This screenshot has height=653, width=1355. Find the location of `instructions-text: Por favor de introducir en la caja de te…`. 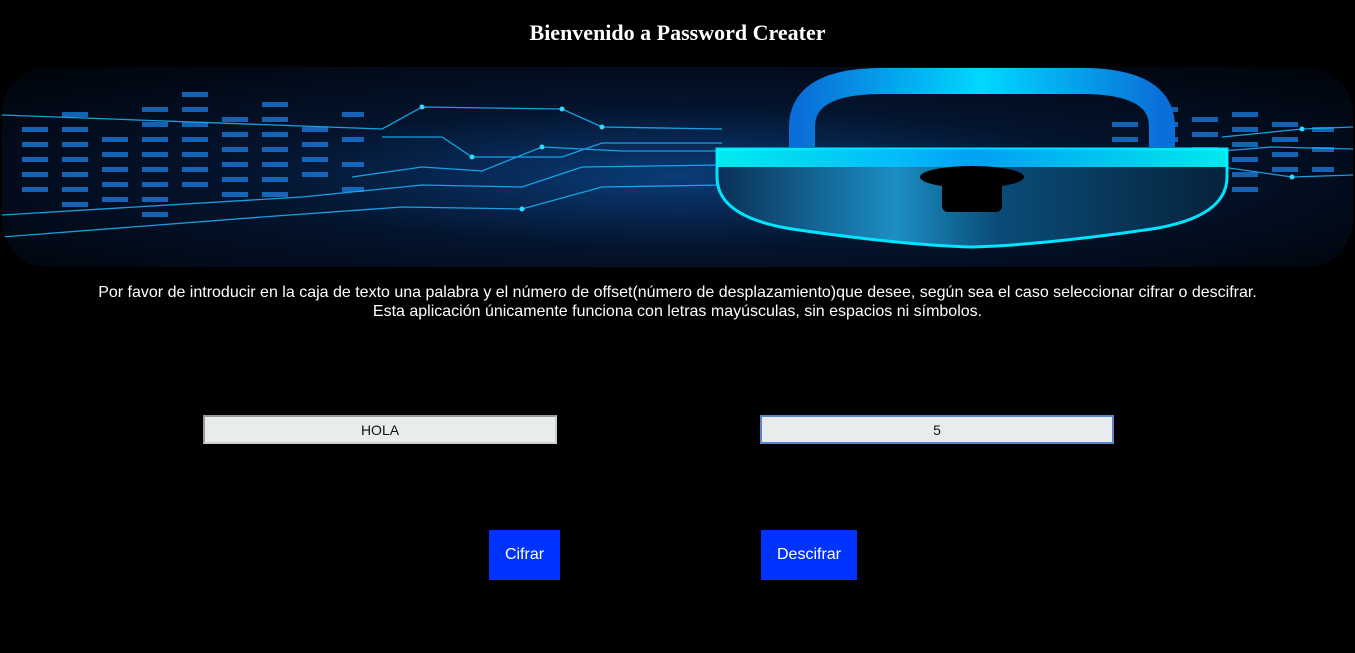

instructions-text: Por favor de introducir en la caja de te… is located at coordinates (677, 302).